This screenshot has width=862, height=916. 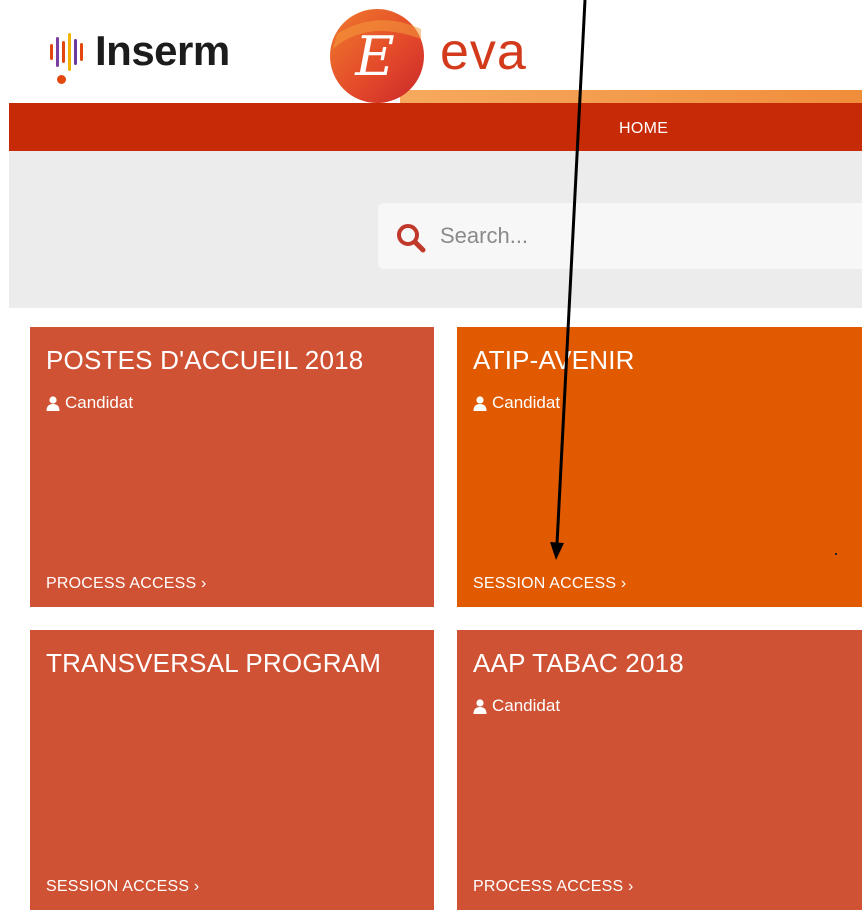 I want to click on inserm-logo: Inserm, so click(x=140, y=51).